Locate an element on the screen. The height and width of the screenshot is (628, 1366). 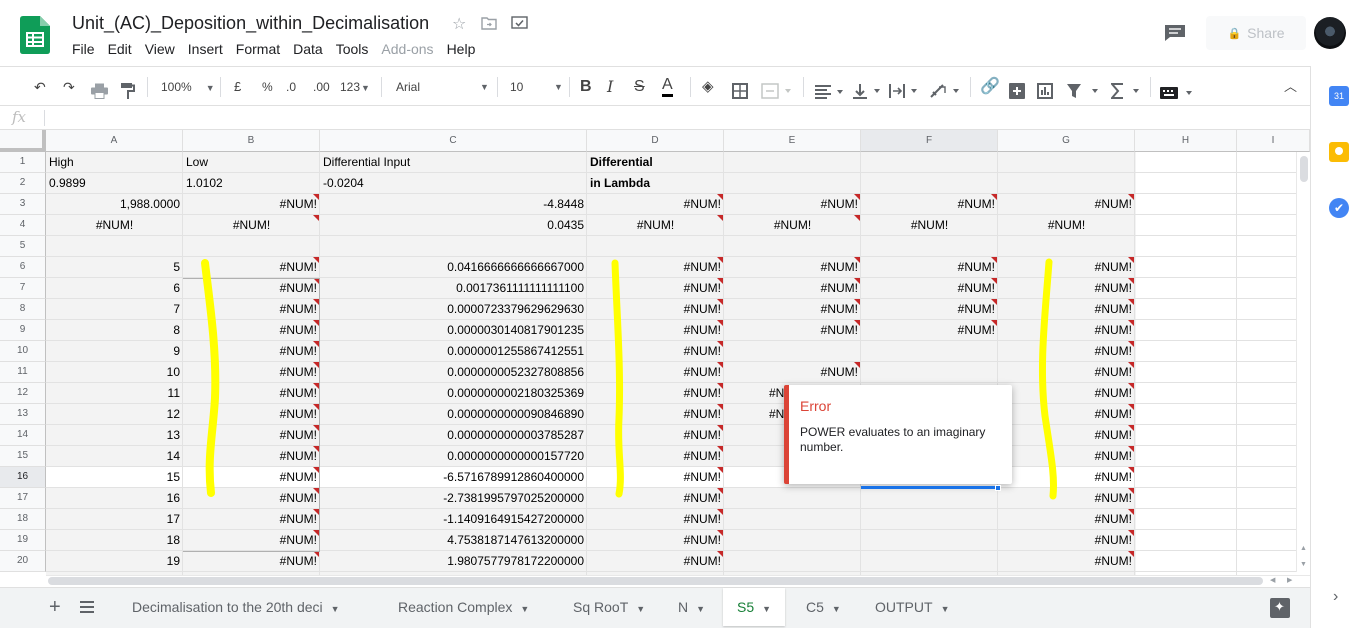
cell-d4: #NUM! is located at coordinates (655, 225).